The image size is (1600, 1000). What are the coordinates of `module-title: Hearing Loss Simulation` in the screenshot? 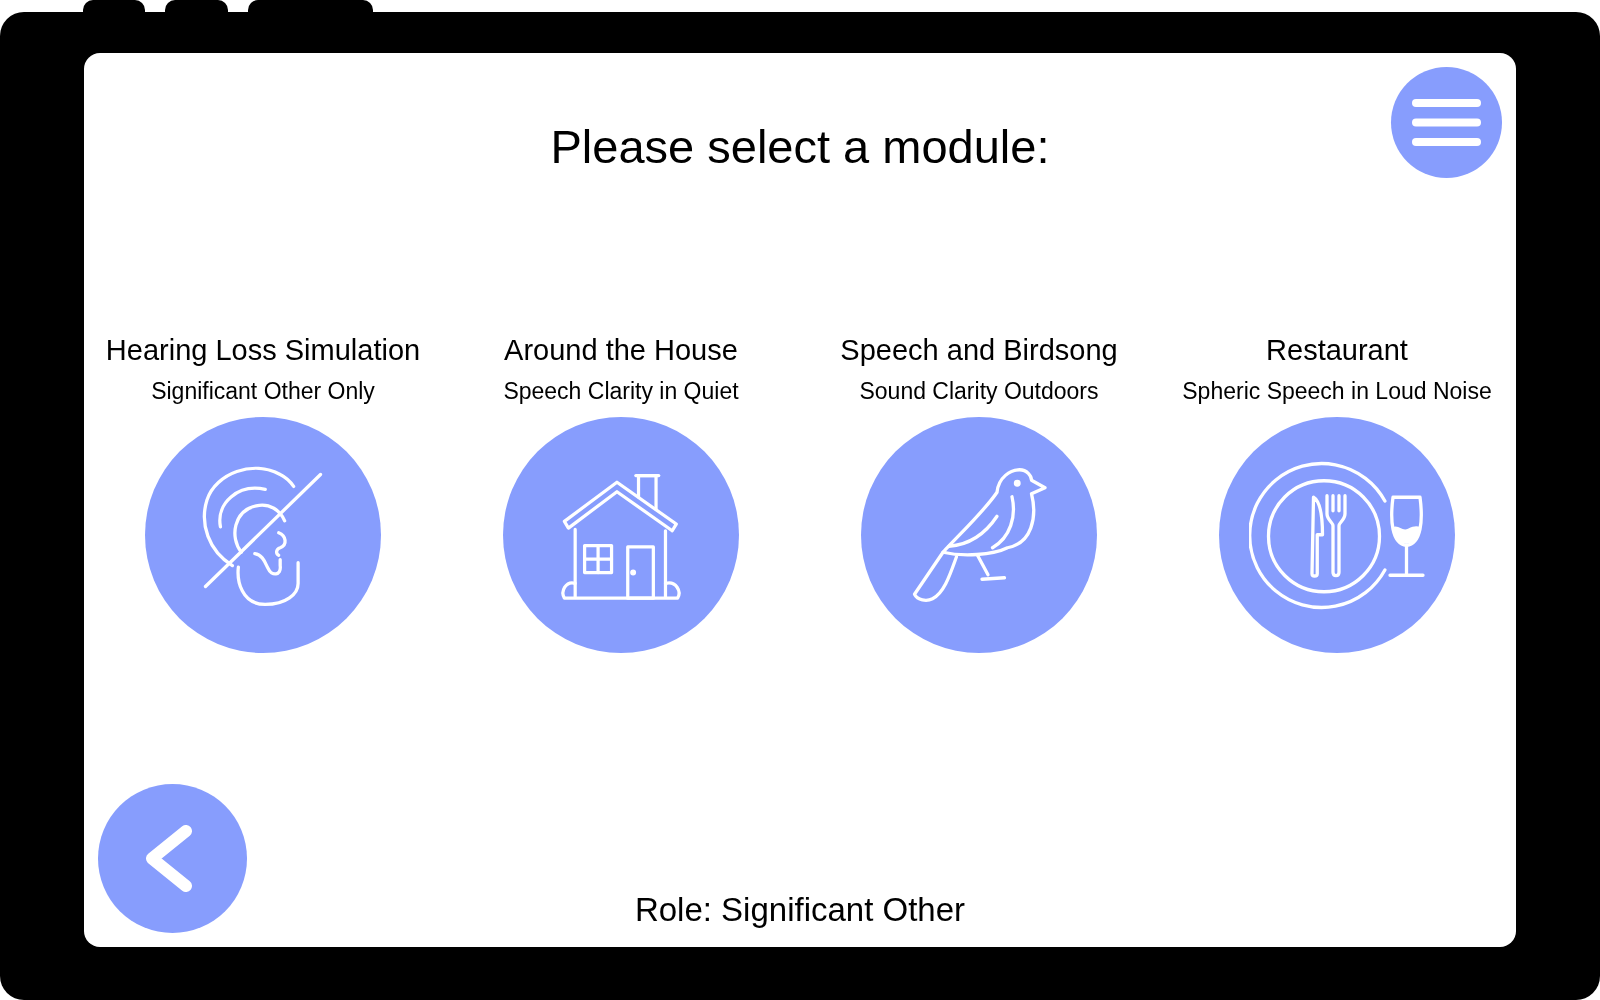 It's located at (263, 350).